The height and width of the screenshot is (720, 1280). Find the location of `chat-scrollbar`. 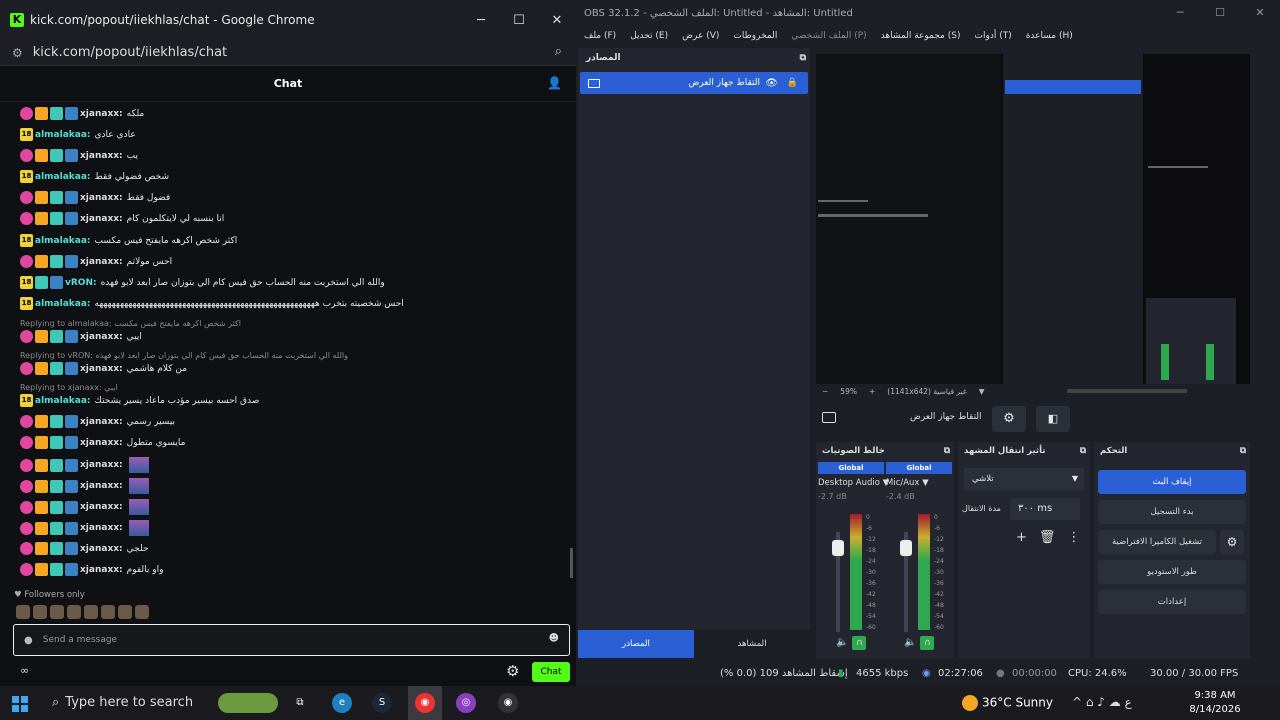

chat-scrollbar is located at coordinates (571, 563).